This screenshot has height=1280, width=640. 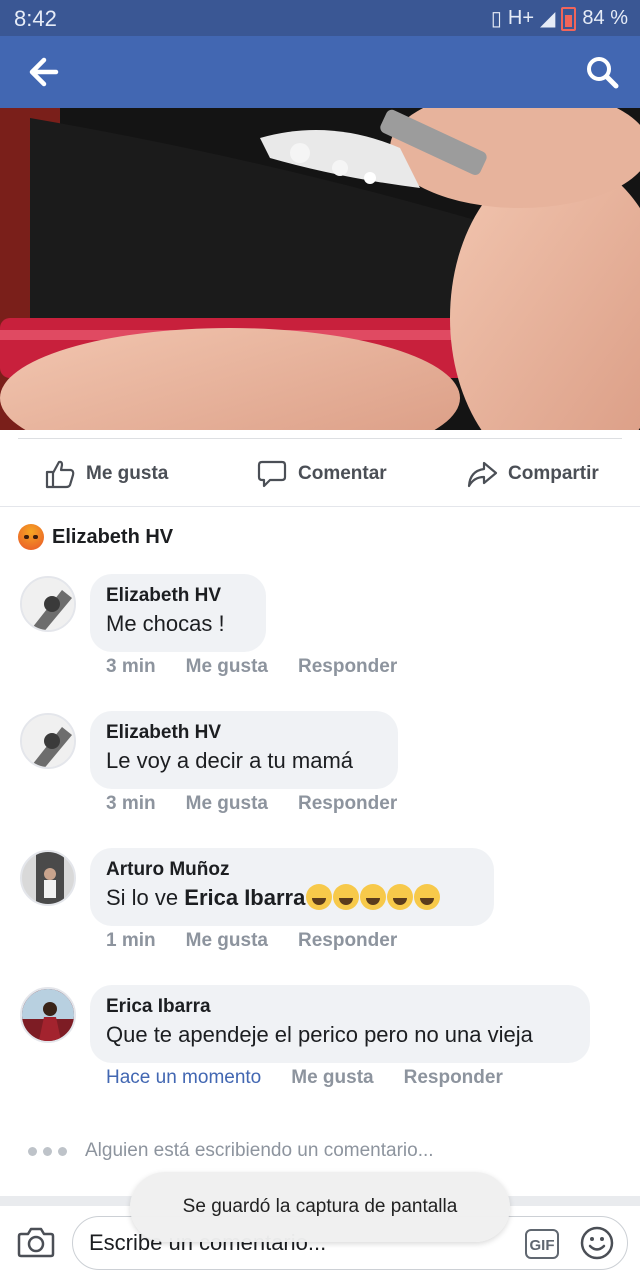 What do you see at coordinates (35, 18) in the screenshot?
I see `status-time: 8:42` at bounding box center [35, 18].